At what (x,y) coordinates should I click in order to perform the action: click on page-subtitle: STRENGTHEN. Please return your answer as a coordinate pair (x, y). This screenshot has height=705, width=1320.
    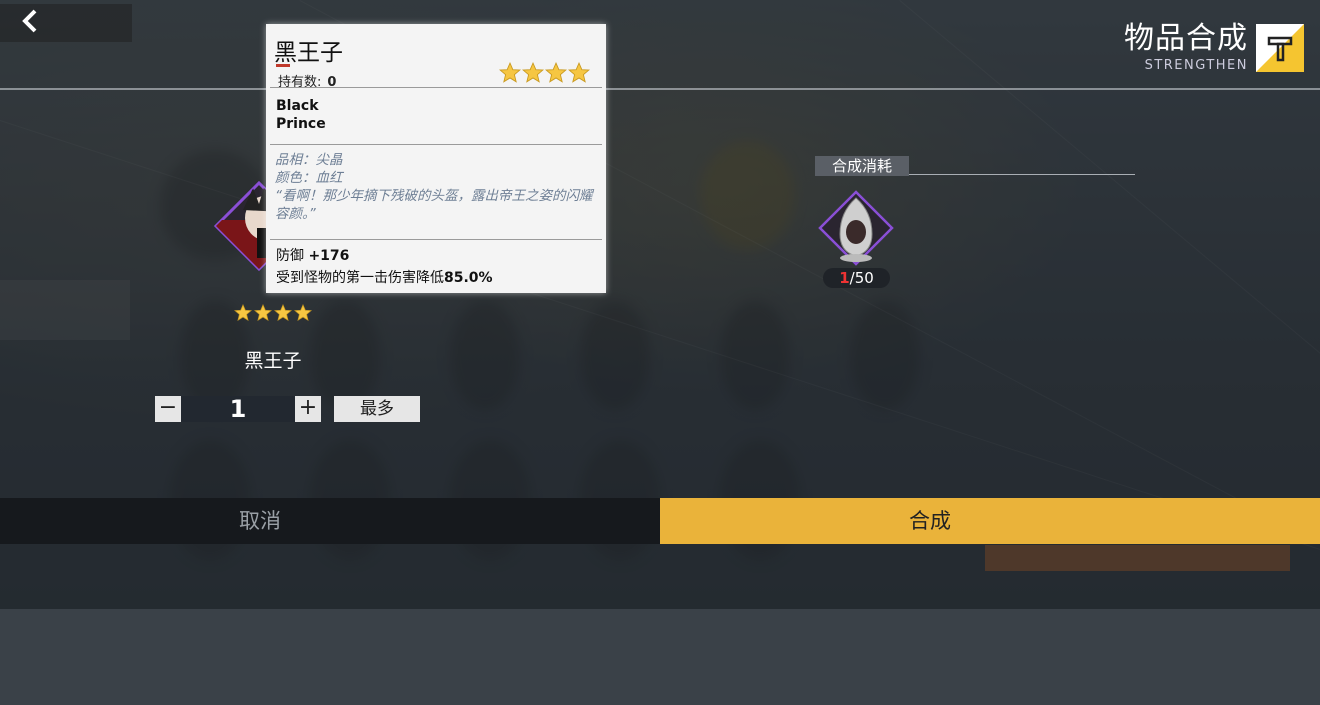
    Looking at the image, I should click on (1196, 65).